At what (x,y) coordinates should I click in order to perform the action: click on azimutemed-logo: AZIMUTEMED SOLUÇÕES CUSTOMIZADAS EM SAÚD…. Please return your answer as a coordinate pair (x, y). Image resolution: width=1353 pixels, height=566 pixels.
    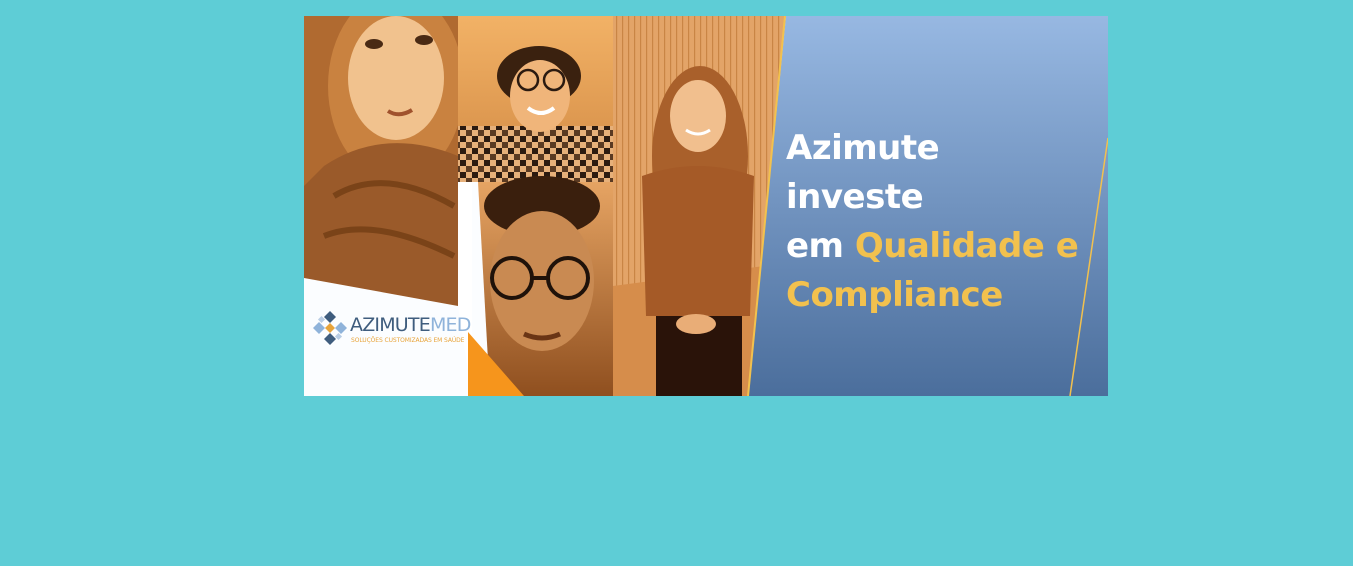
    Looking at the image, I should click on (395, 330).